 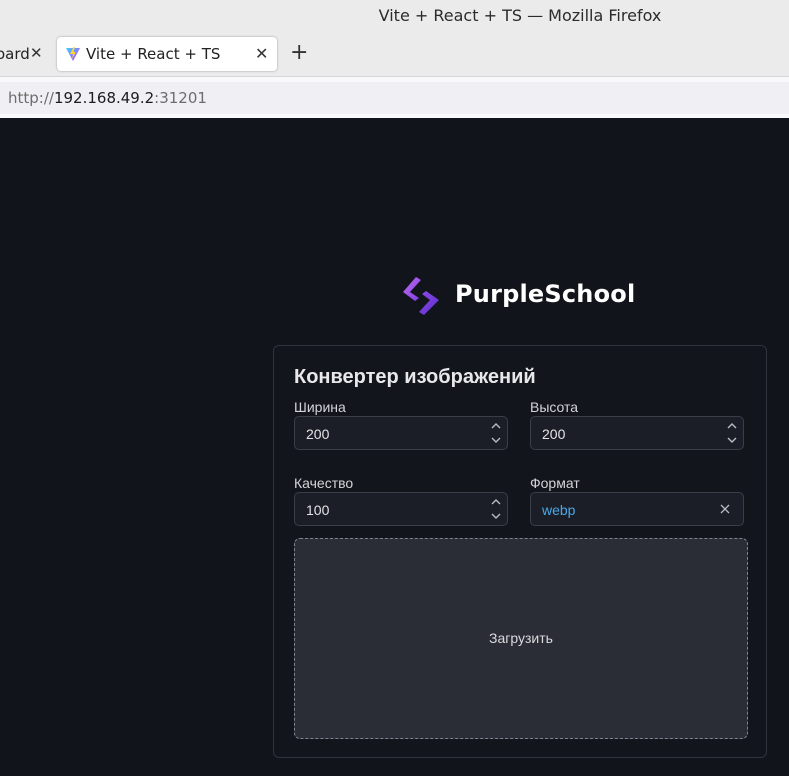 What do you see at coordinates (318, 510) in the screenshot?
I see `quality-value: 100` at bounding box center [318, 510].